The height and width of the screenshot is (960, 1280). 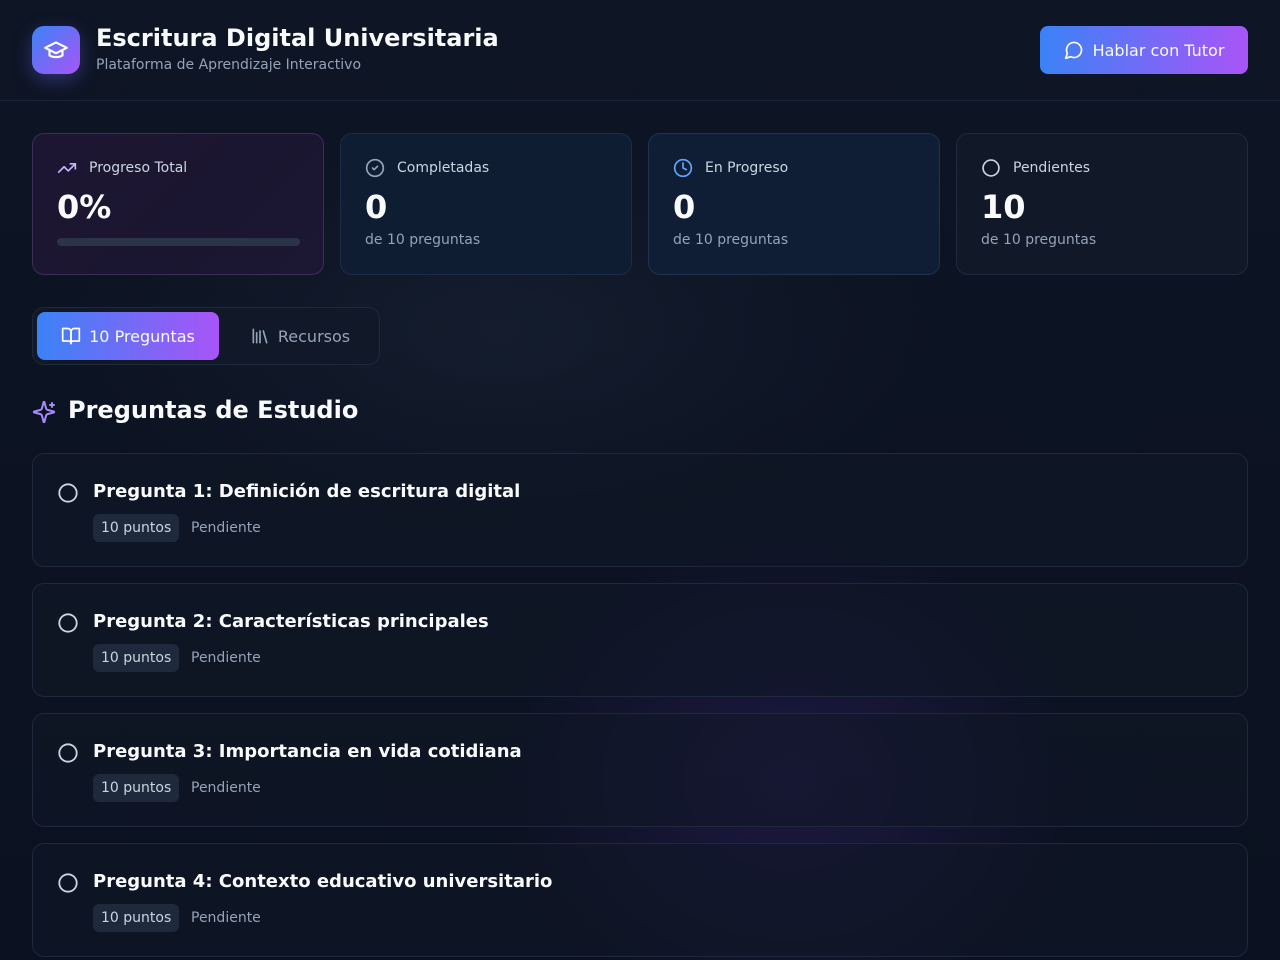 I want to click on graduation-cap-icon, so click(x=56, y=50).